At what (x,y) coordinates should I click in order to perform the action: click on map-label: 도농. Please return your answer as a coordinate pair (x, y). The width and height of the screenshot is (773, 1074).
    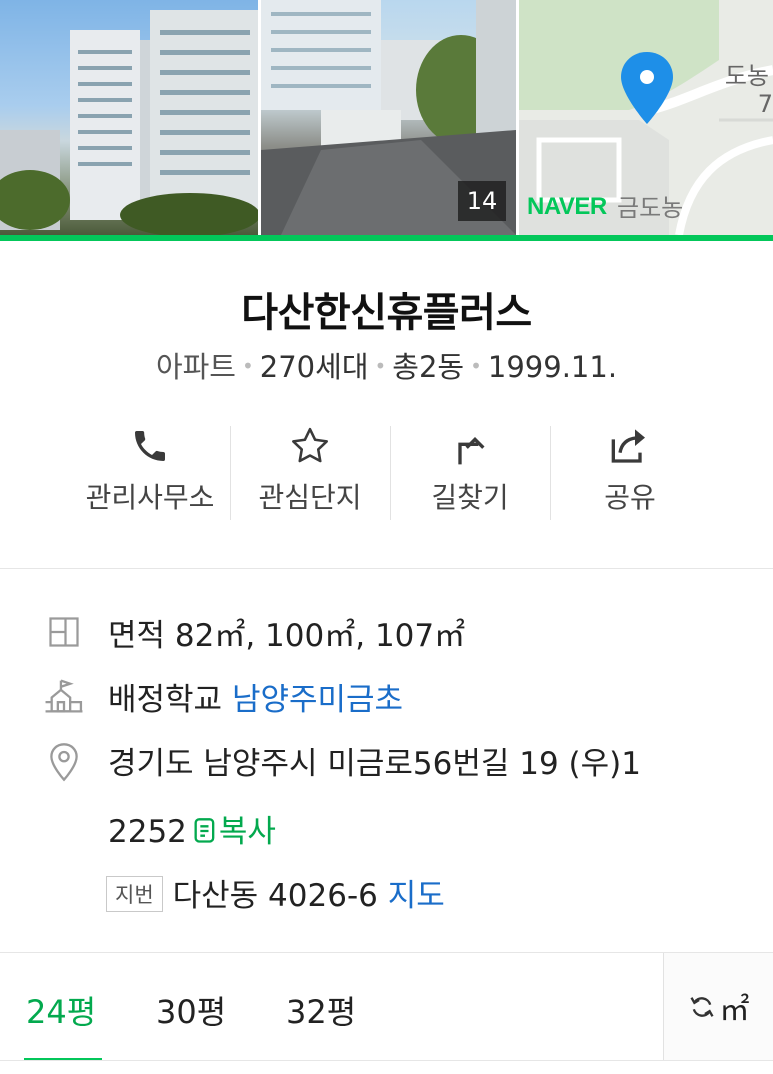
    Looking at the image, I should click on (746, 76).